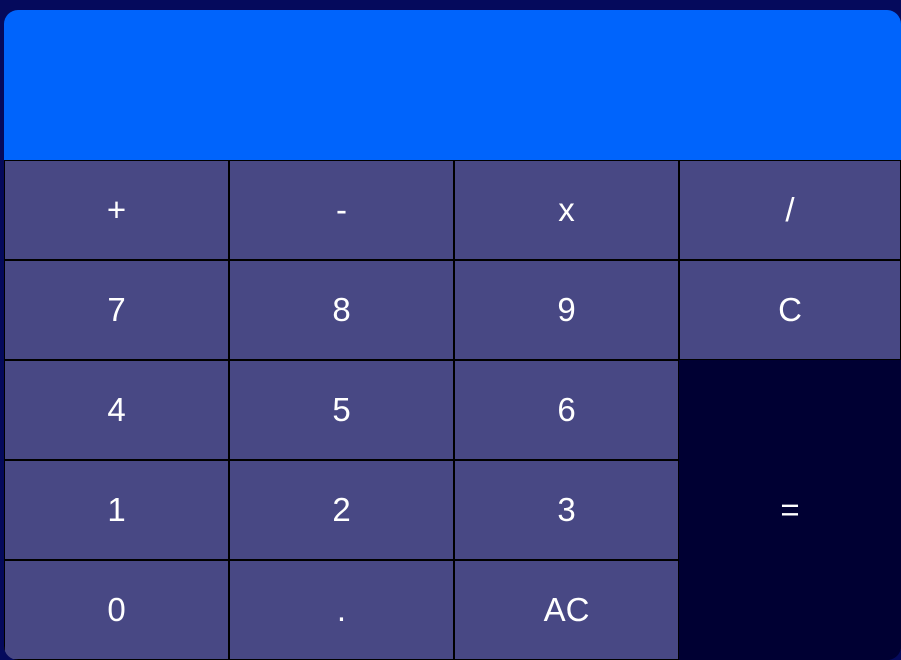 This screenshot has width=901, height=660. I want to click on digit-8-button: 8, so click(341, 310).